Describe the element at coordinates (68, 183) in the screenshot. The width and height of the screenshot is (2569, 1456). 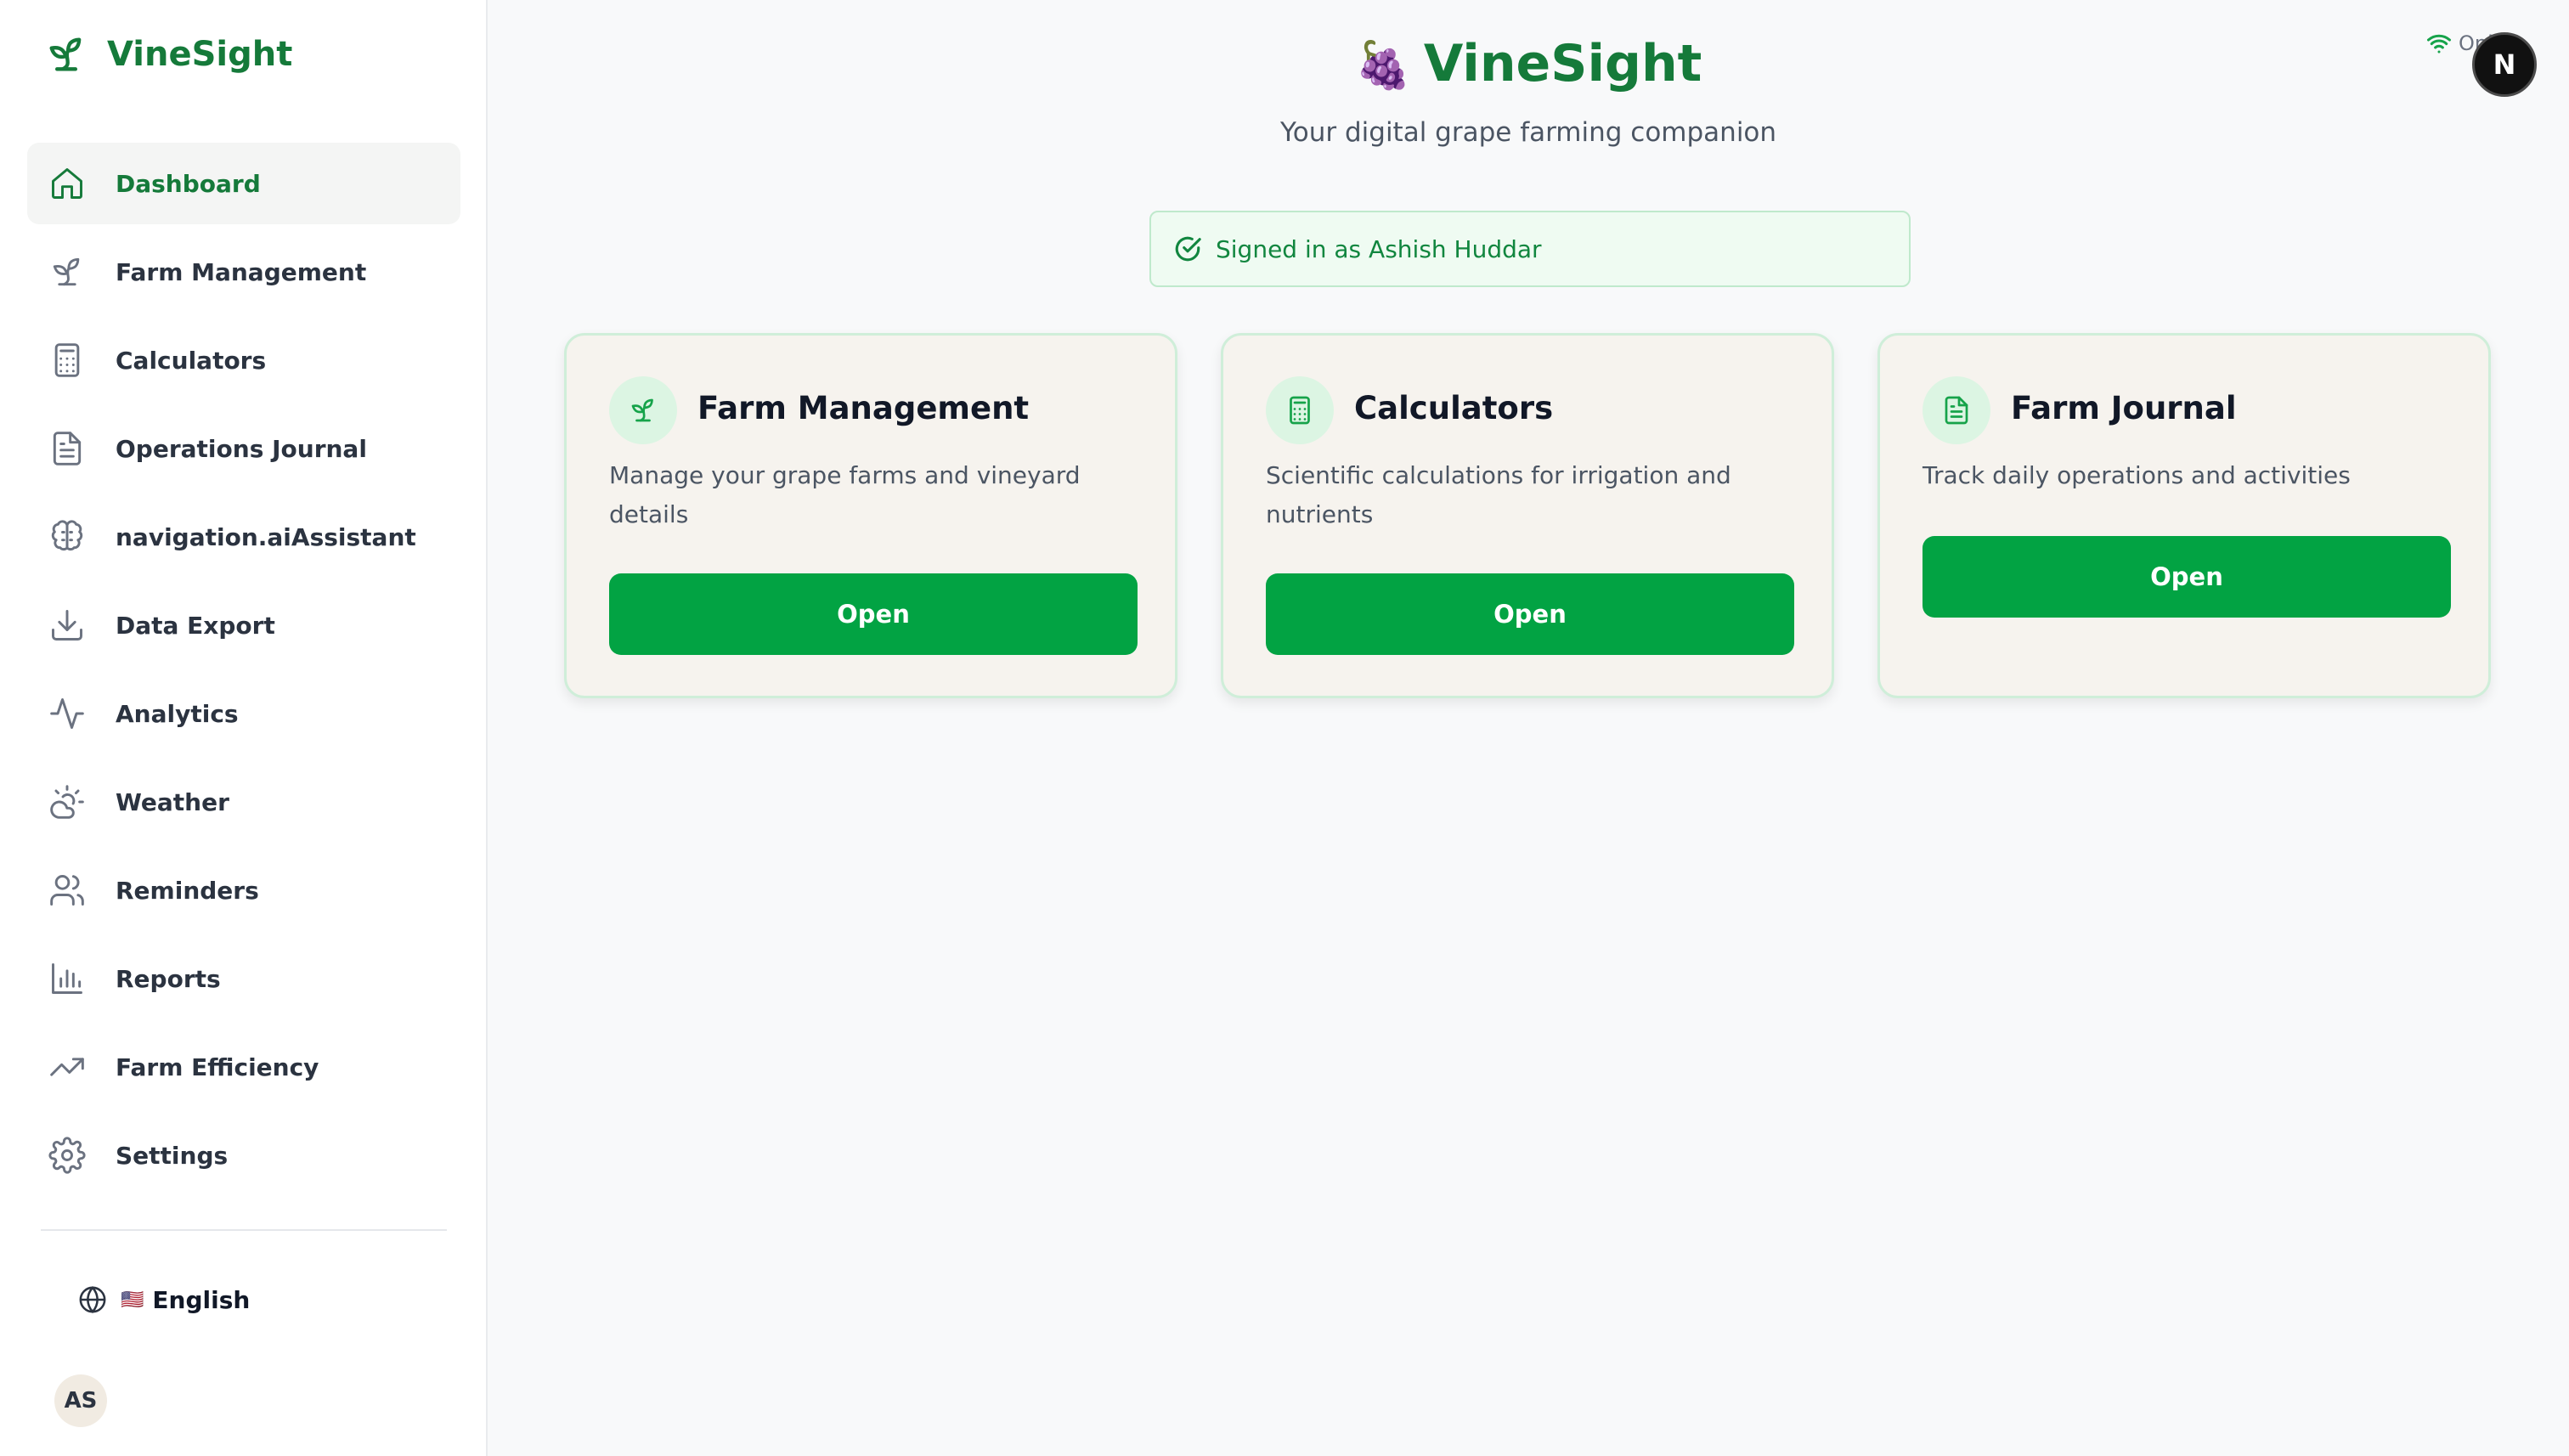
I see `home-icon` at that location.